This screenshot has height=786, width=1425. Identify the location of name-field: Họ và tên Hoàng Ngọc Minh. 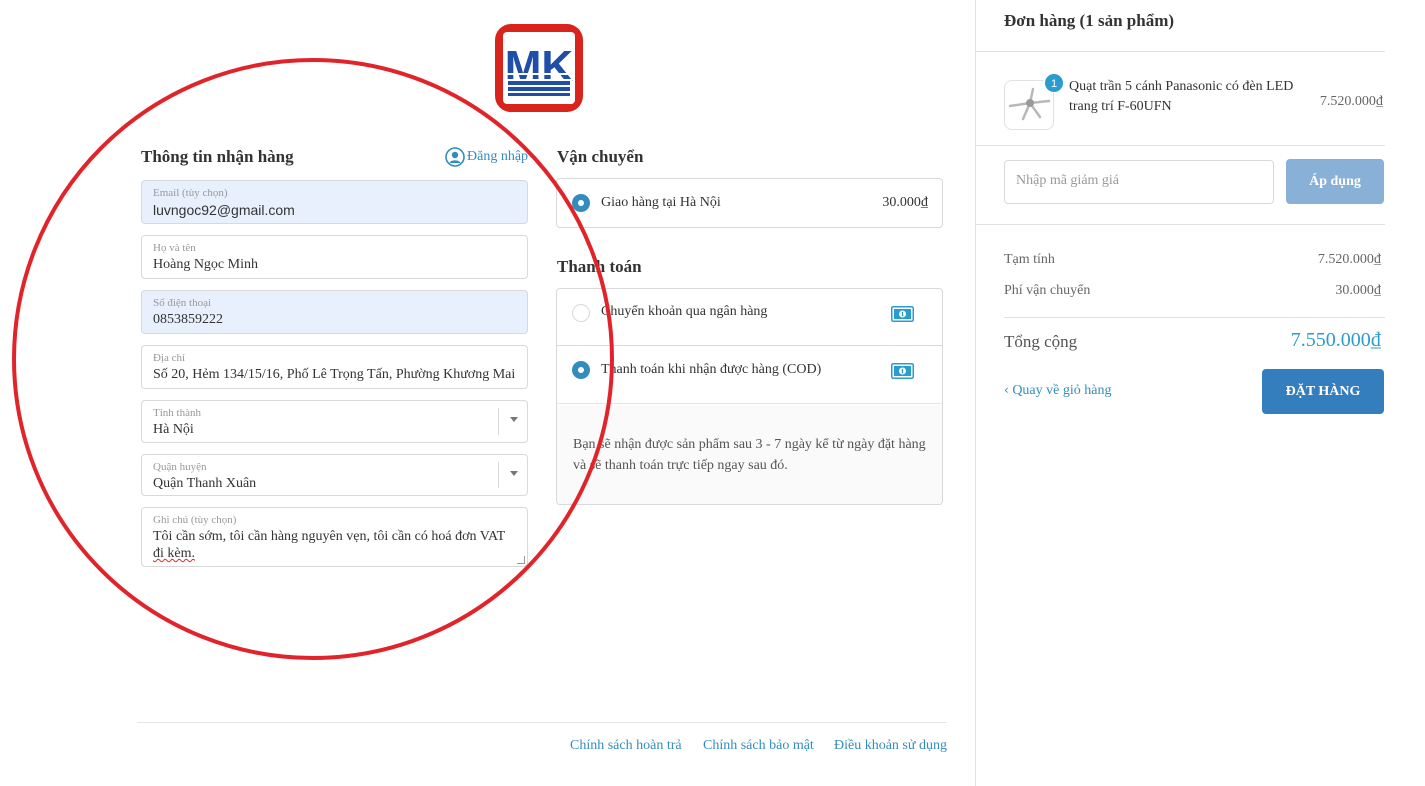
(334, 257).